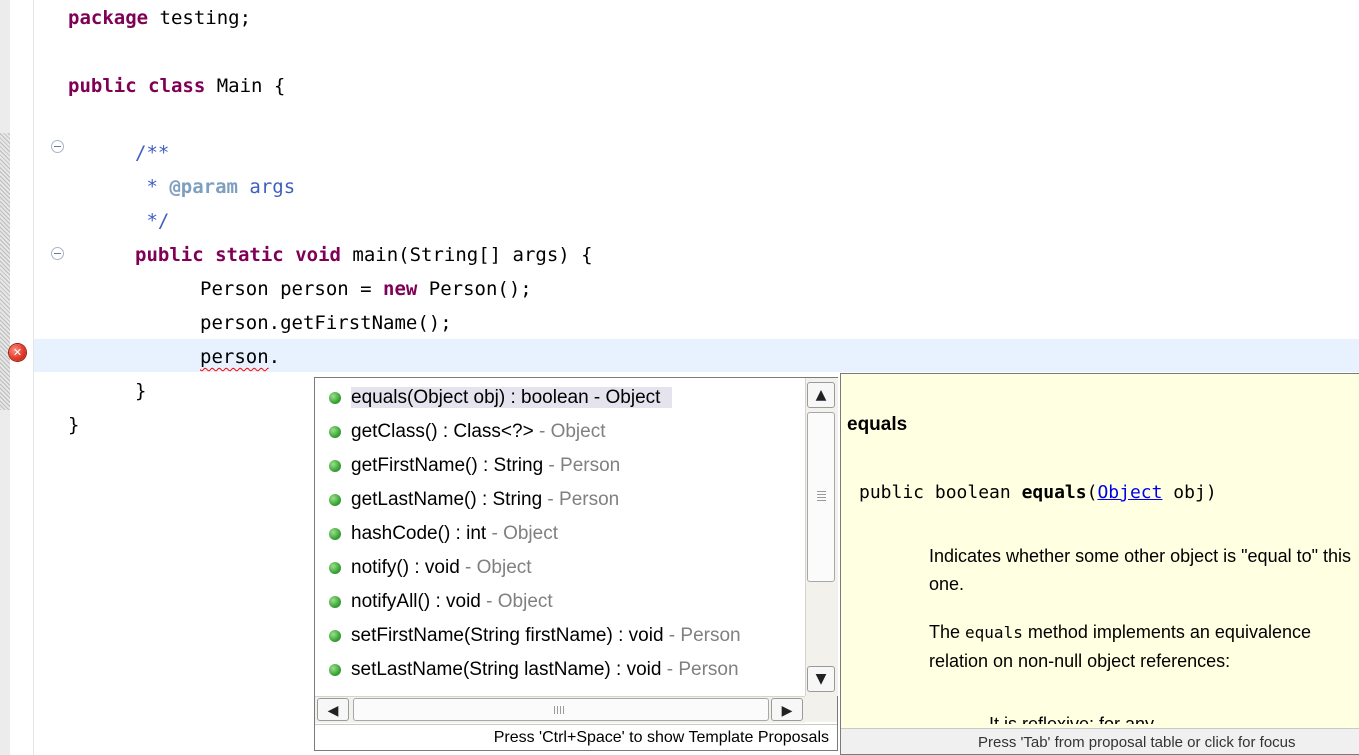 This screenshot has height=755, width=1359. What do you see at coordinates (506, 669) in the screenshot?
I see `proposal-label: setLastName(String lastName) : void` at bounding box center [506, 669].